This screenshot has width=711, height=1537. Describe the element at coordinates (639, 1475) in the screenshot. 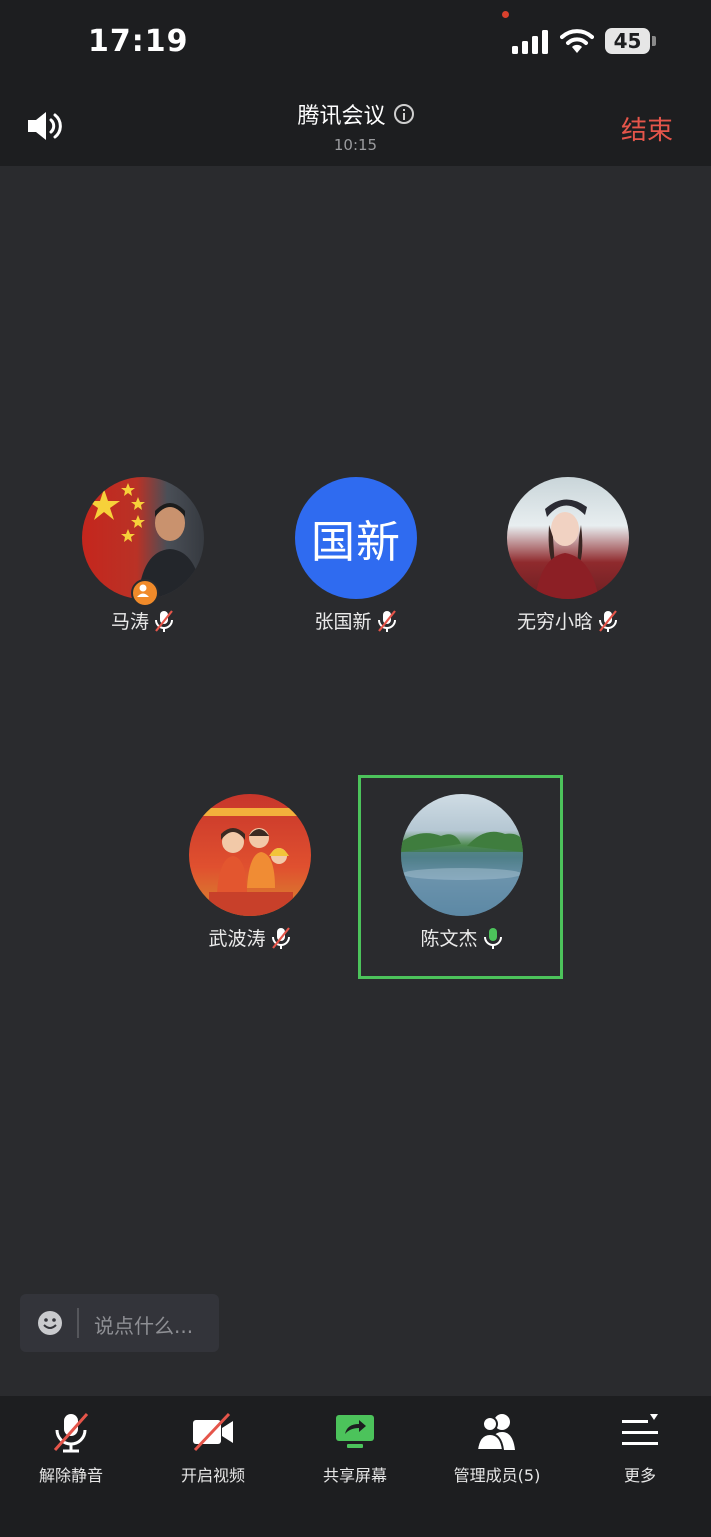

I see `more-label: 更多` at that location.